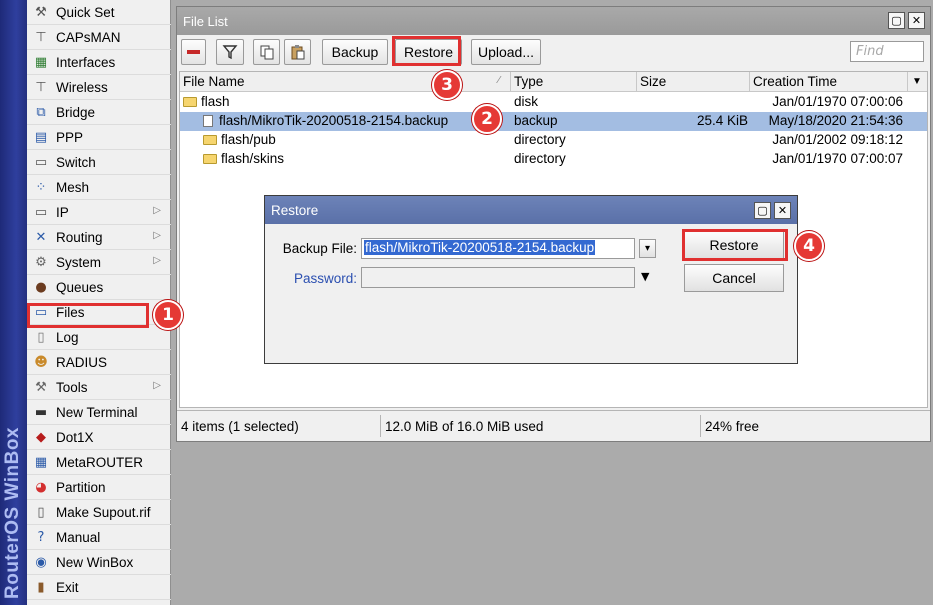 Image resolution: width=933 pixels, height=605 pixels. What do you see at coordinates (85, 12) in the screenshot?
I see `sidebar-item-label: Quick Set` at bounding box center [85, 12].